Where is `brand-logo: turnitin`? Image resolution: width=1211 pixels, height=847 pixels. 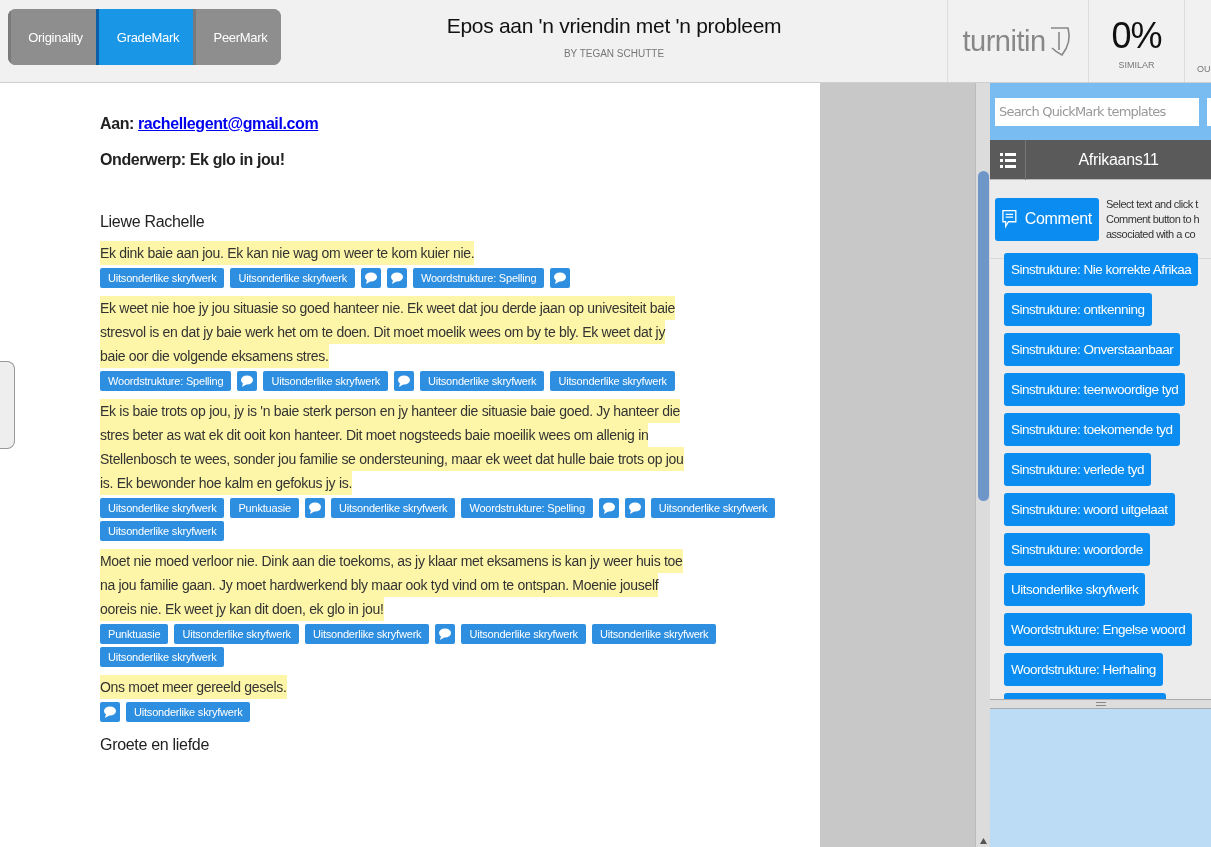
brand-logo: turnitin is located at coordinates (1004, 41).